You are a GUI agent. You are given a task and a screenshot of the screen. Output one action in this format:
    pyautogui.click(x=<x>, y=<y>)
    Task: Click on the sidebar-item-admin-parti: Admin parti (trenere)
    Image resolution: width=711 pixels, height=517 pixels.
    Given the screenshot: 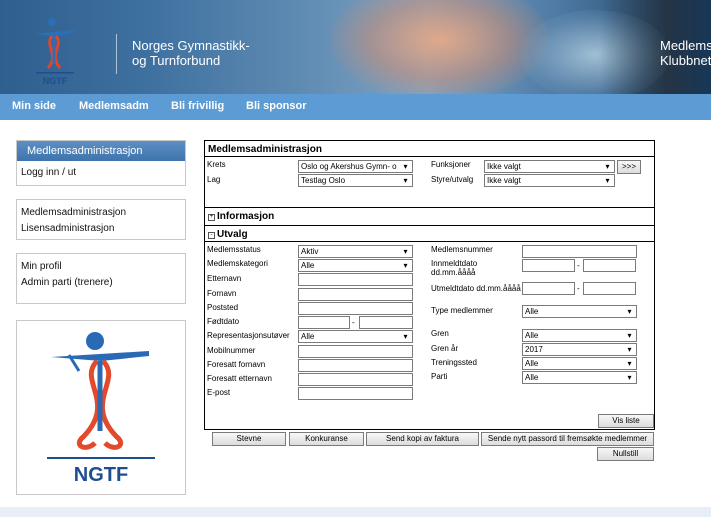 What is the action you would take?
    pyautogui.click(x=101, y=283)
    